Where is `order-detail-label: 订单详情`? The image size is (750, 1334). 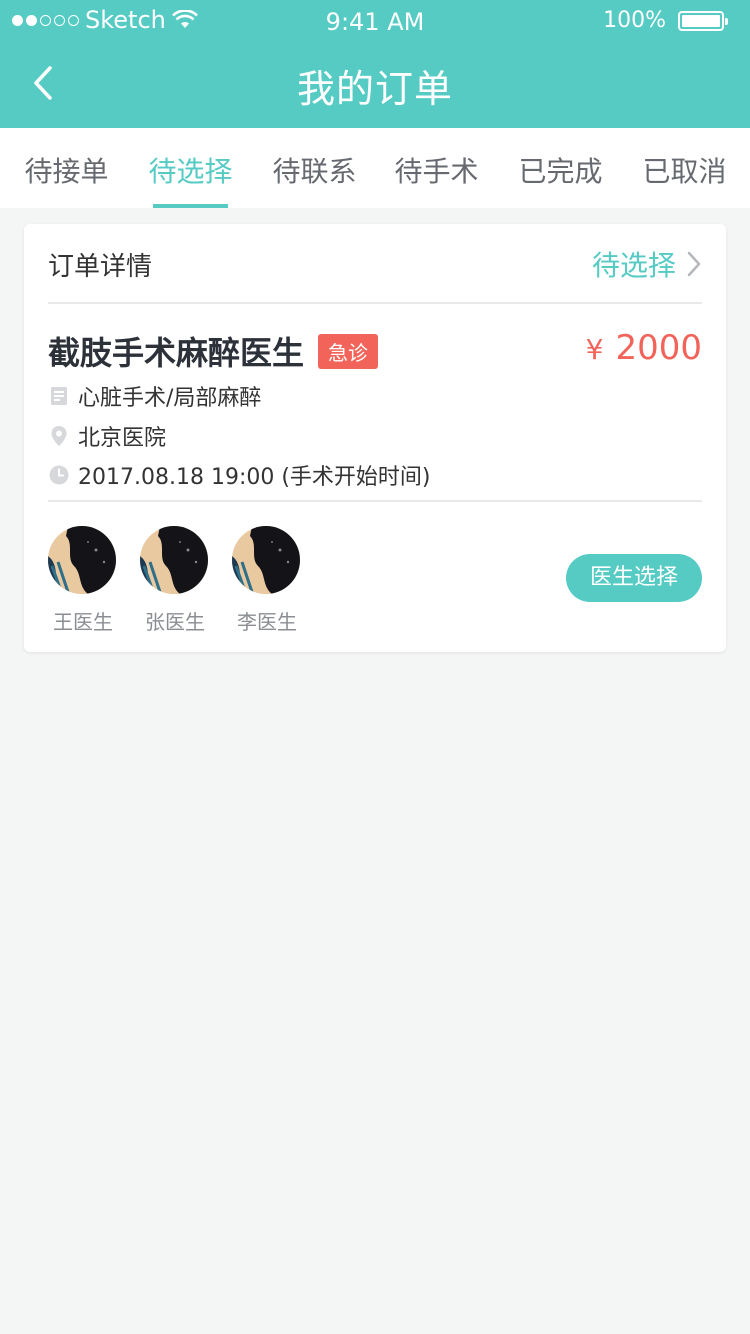
order-detail-label: 订单详情 is located at coordinates (100, 267).